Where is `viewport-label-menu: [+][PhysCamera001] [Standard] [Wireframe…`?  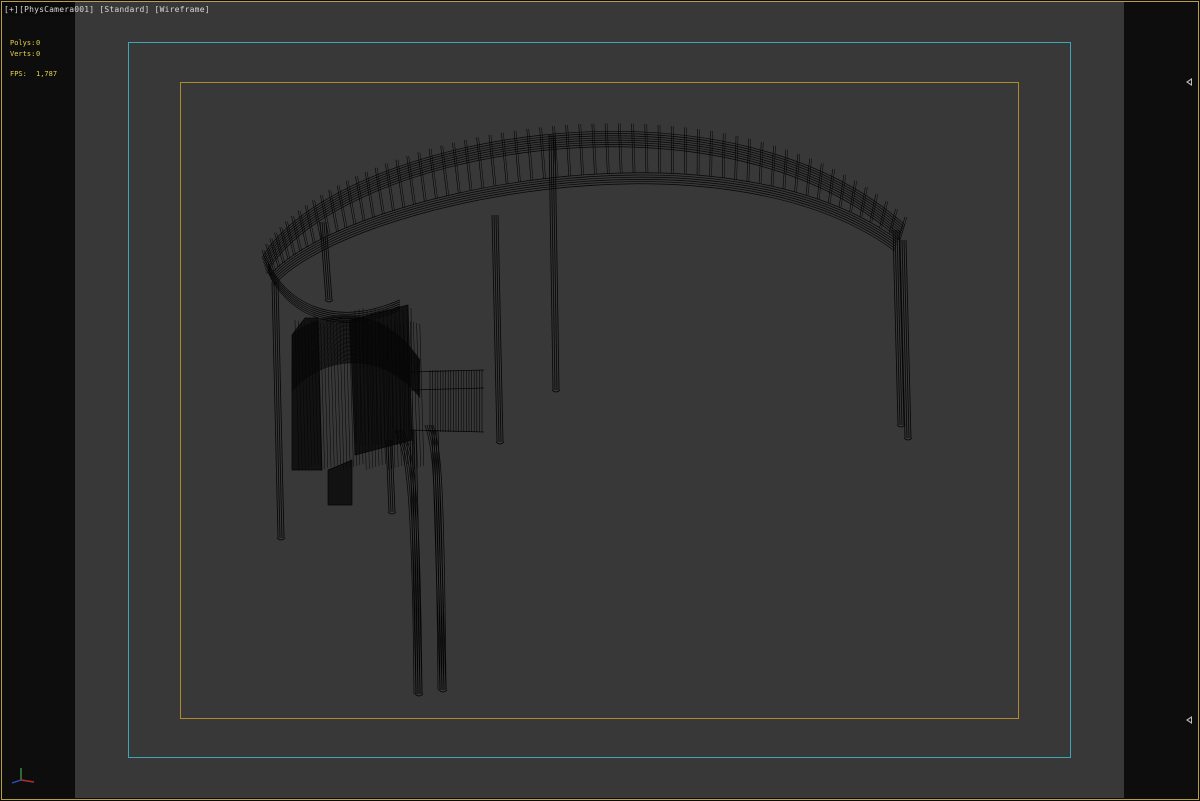
viewport-label-menu: [+][PhysCamera001] [Standard] [Wireframe… is located at coordinates (107, 9).